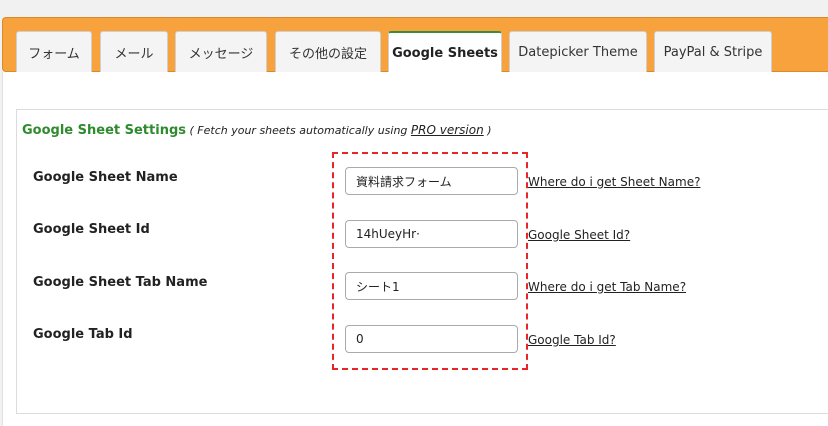  What do you see at coordinates (607, 287) in the screenshot?
I see `tab-name-help-link: Where do i get Tab Name?` at bounding box center [607, 287].